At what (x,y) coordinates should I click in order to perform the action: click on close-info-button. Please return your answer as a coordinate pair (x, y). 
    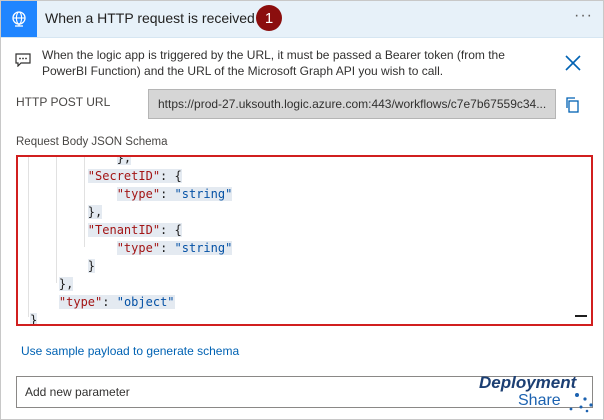
    Looking at the image, I should click on (573, 63).